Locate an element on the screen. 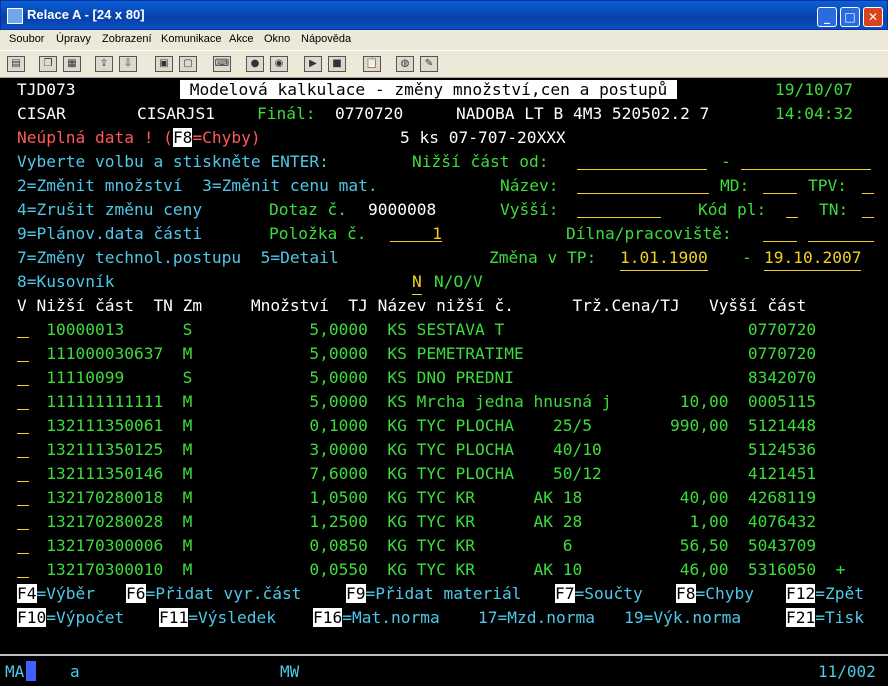  receive-file-icon: ⇩ is located at coordinates (128, 64).